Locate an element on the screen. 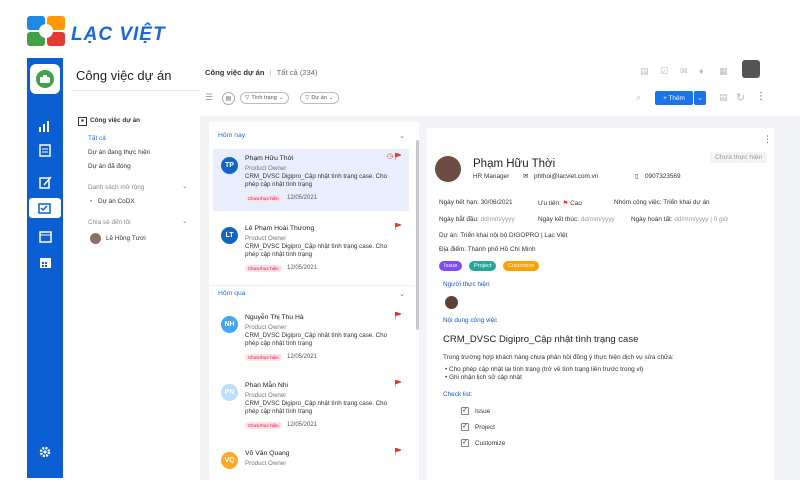 The width and height of the screenshot is (800, 500). task-bullet: Ghi nhận lịch sử cập nhật is located at coordinates (485, 377).